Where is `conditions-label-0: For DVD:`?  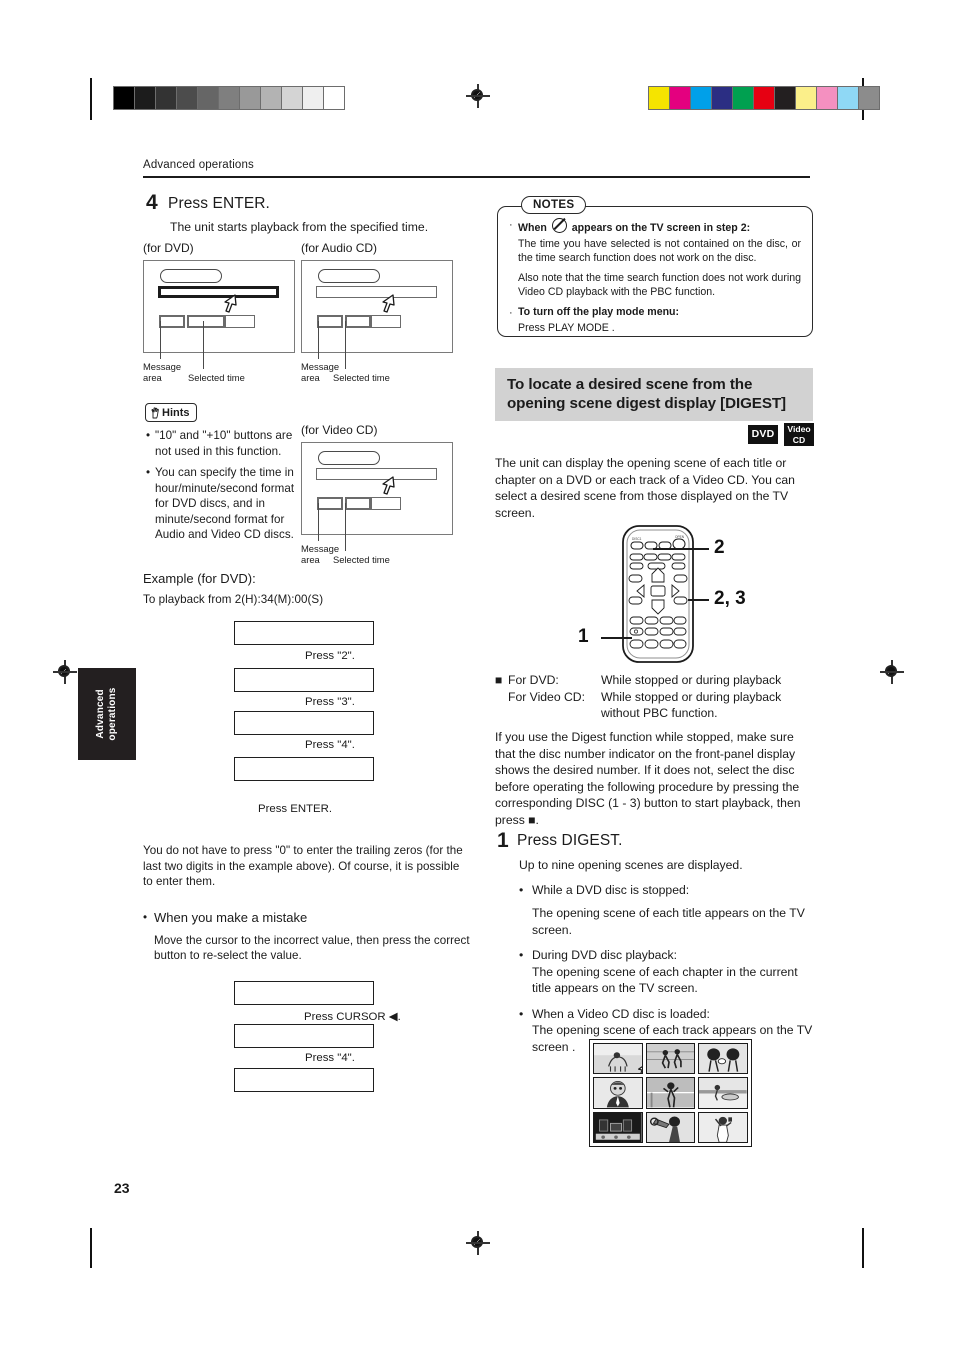
conditions-label-0: For DVD: is located at coordinates (533, 680).